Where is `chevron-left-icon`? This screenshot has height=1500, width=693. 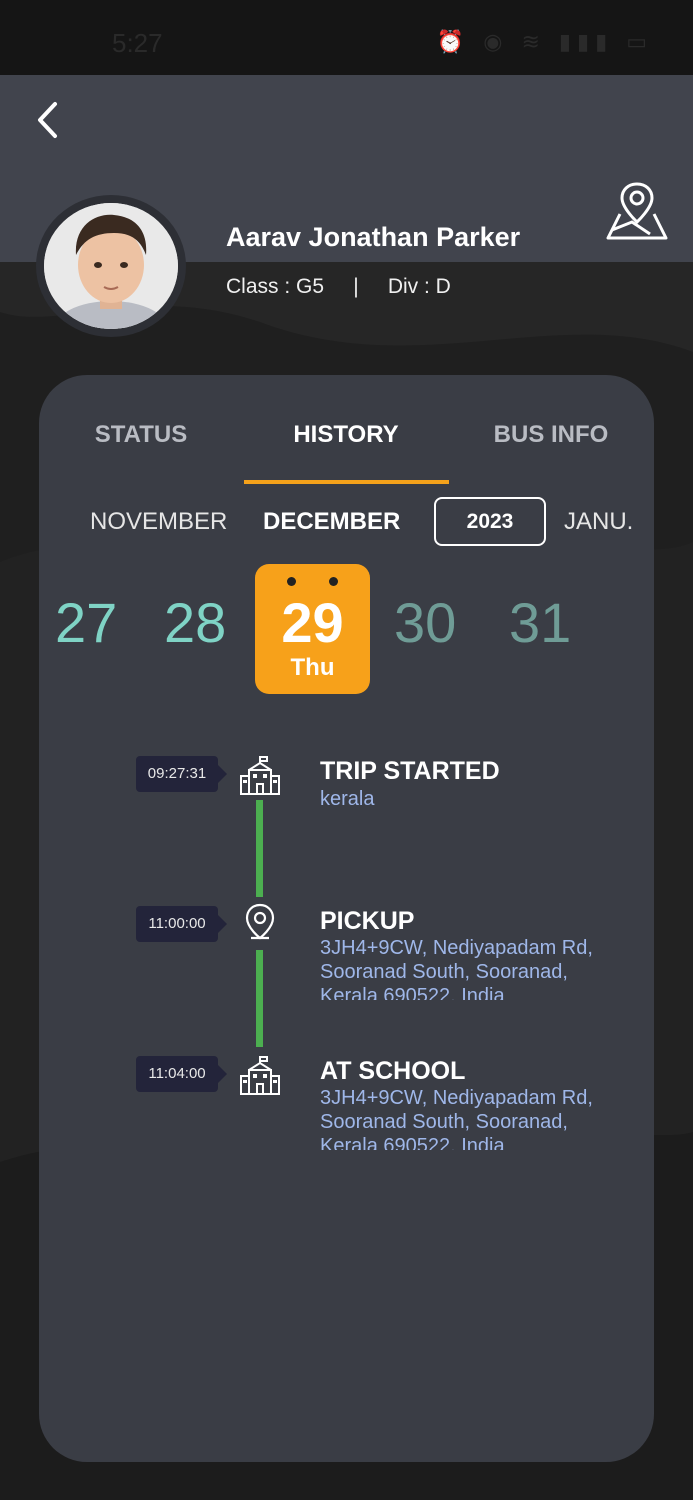
chevron-left-icon is located at coordinates (47, 120).